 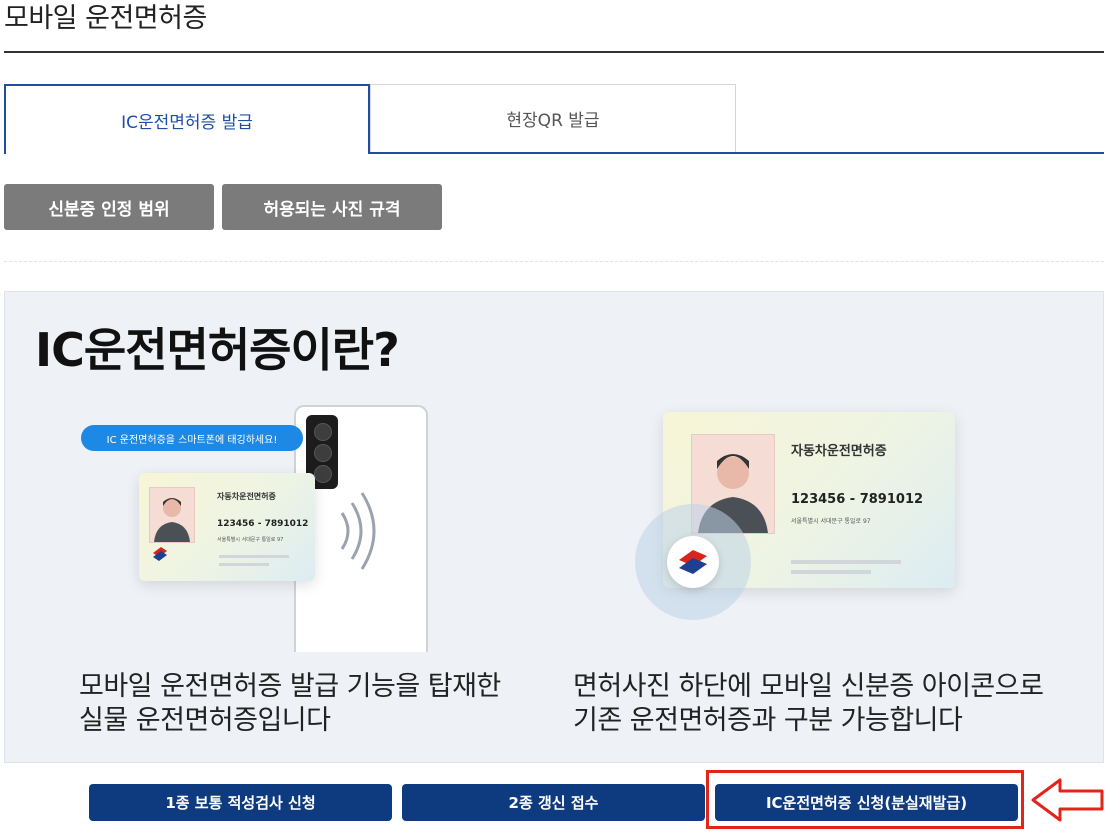 I want to click on person-icon, so click(x=172, y=520).